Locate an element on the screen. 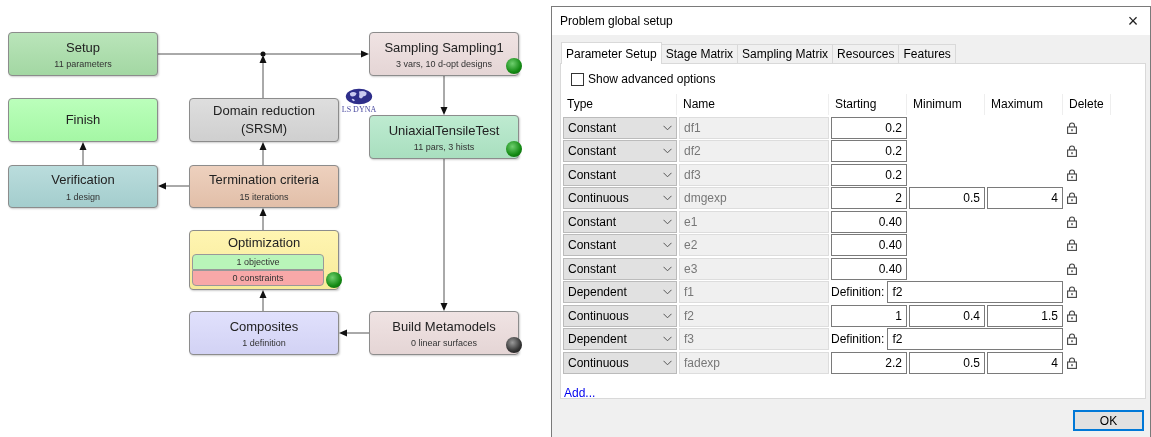 This screenshot has width=1151, height=437. node-subtitle: 1 definition is located at coordinates (264, 343).